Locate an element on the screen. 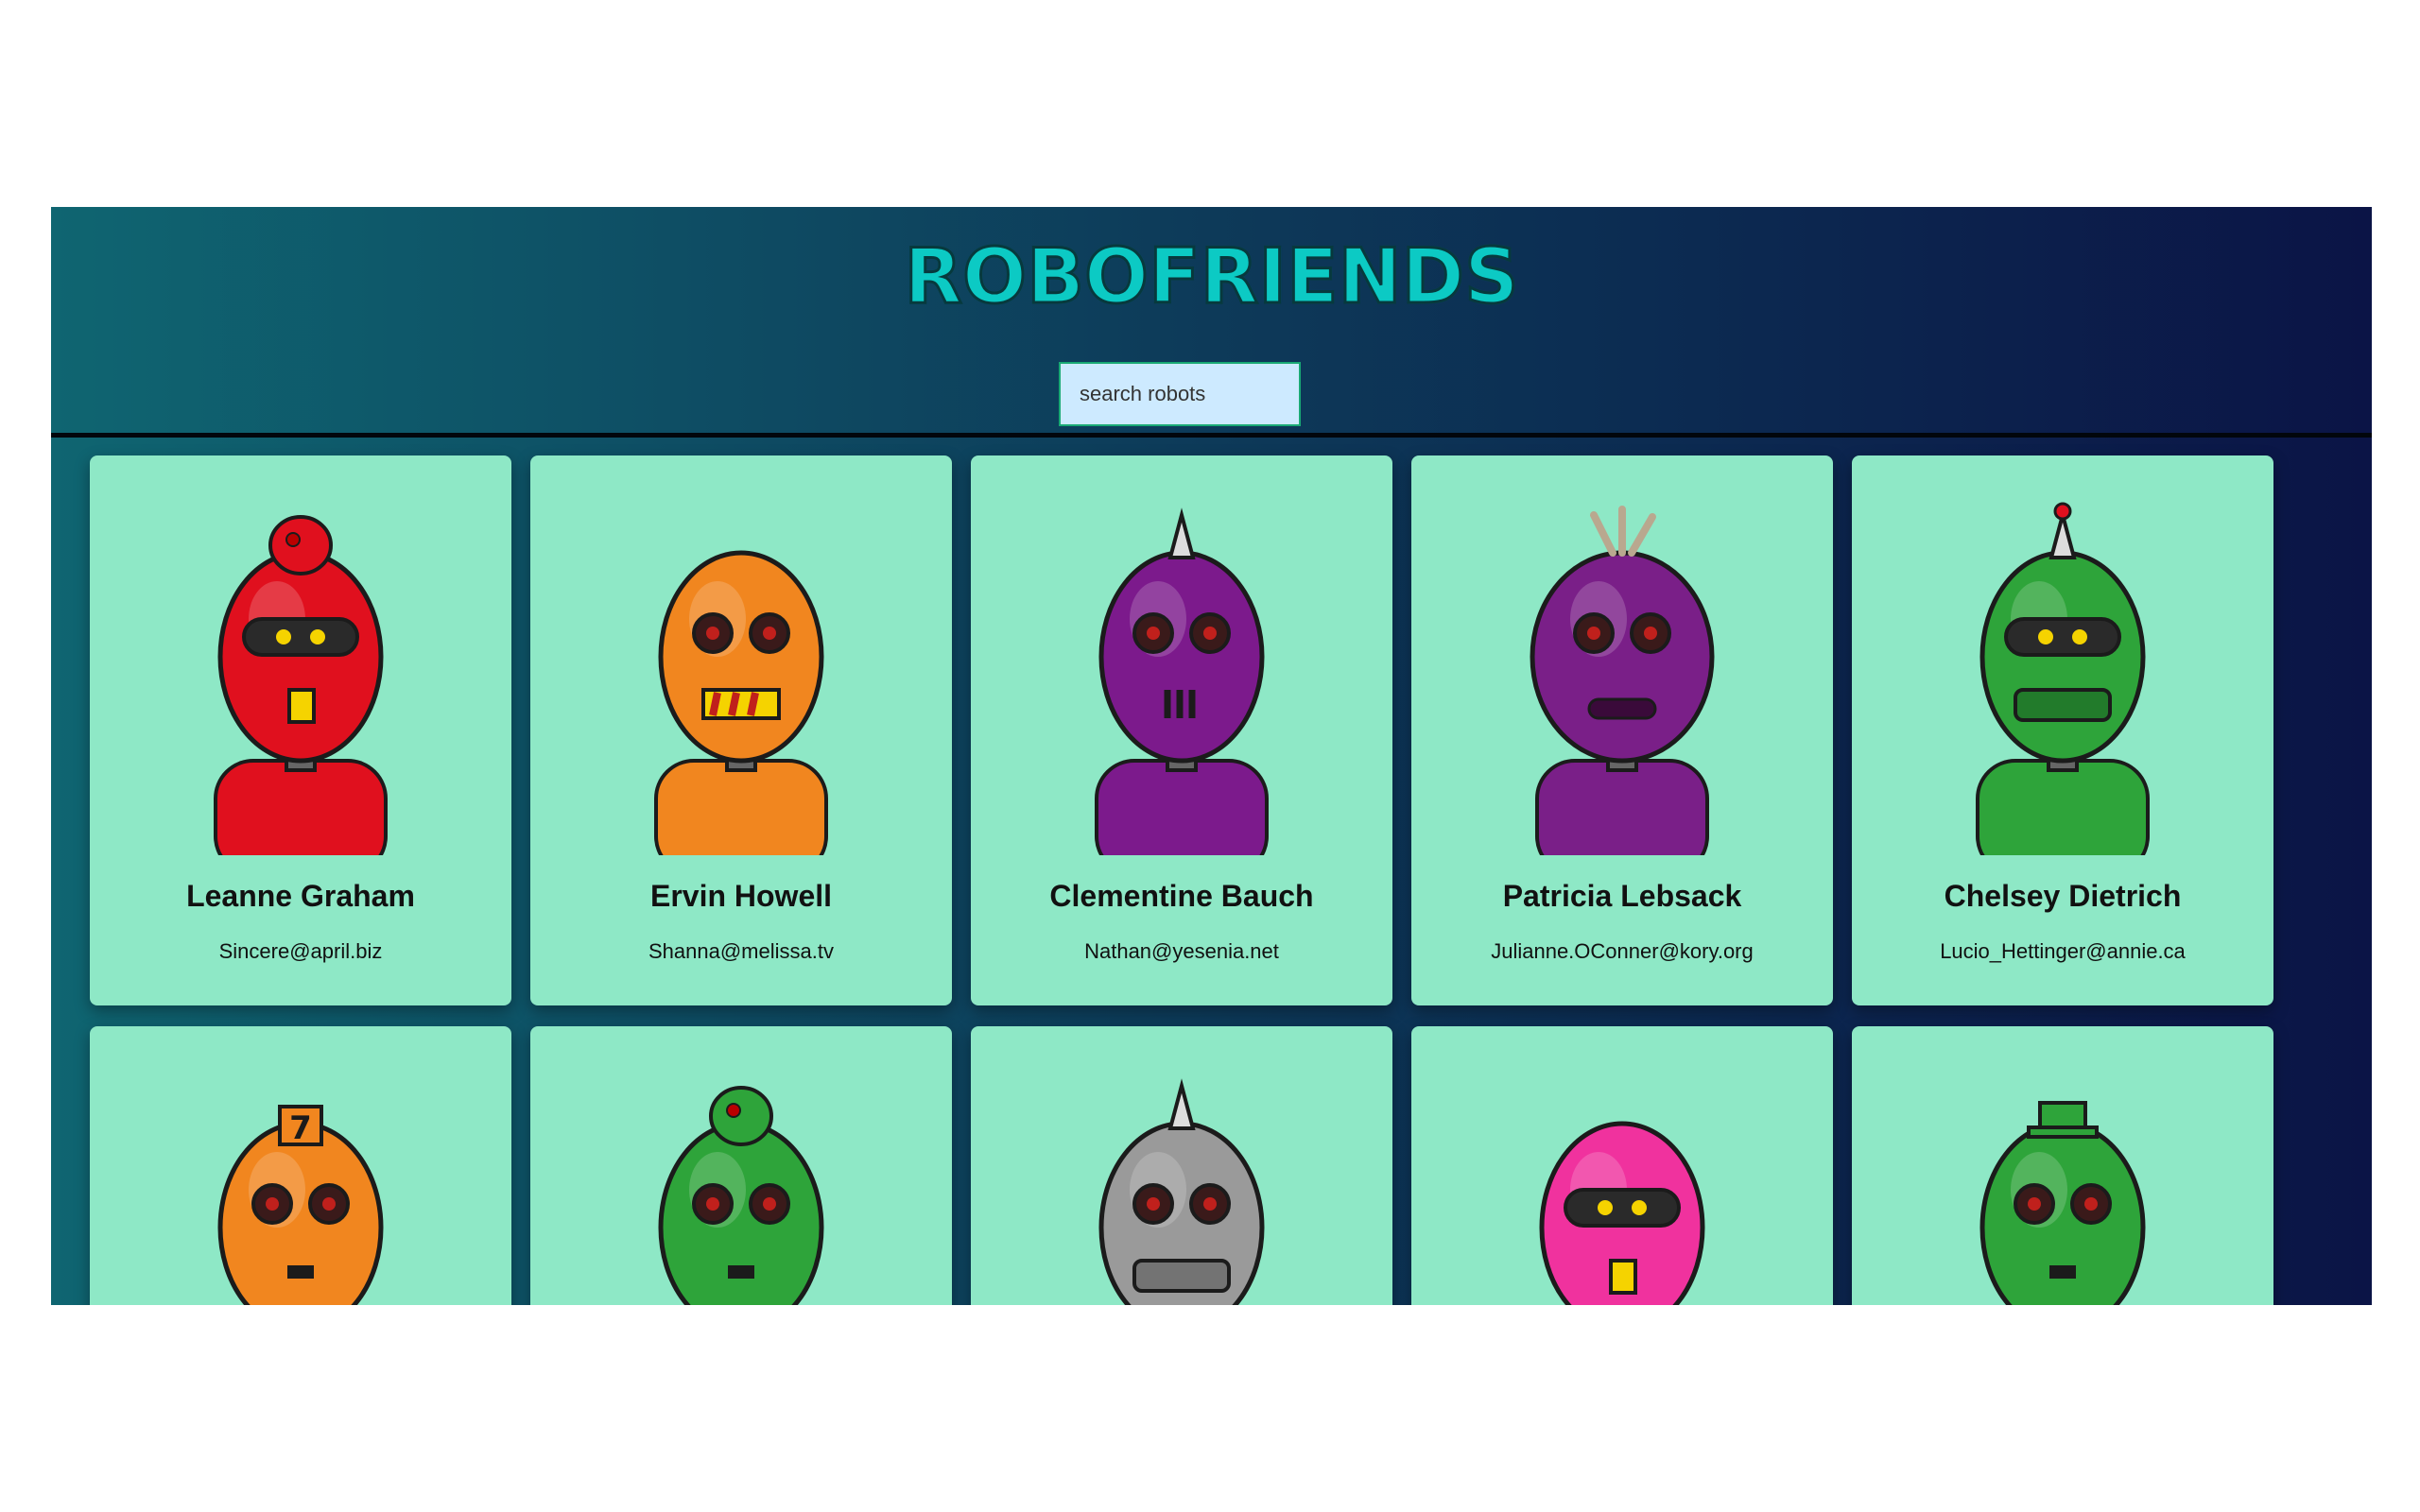 This screenshot has width=2420, height=1512. robot-name: Leanne Graham is located at coordinates (300, 896).